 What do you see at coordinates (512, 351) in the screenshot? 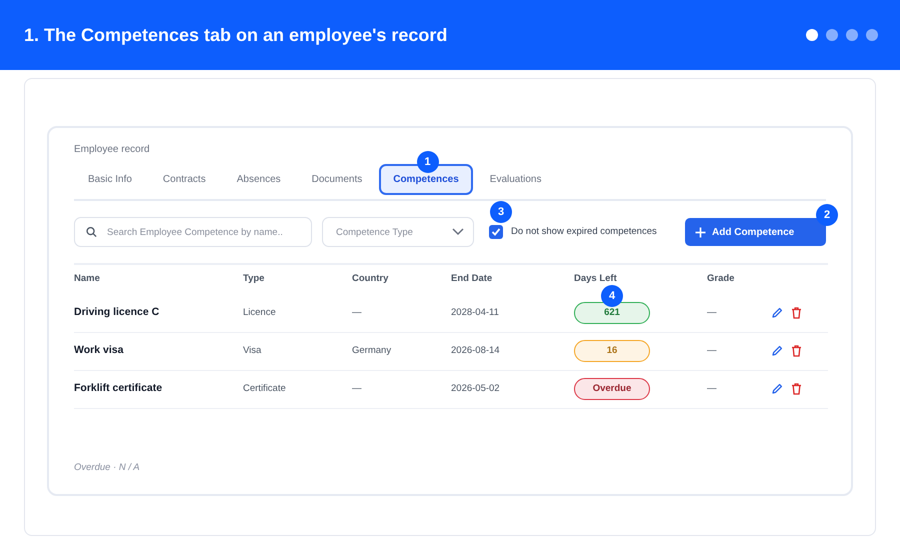
I see `table-cell: 2026-08-14` at bounding box center [512, 351].